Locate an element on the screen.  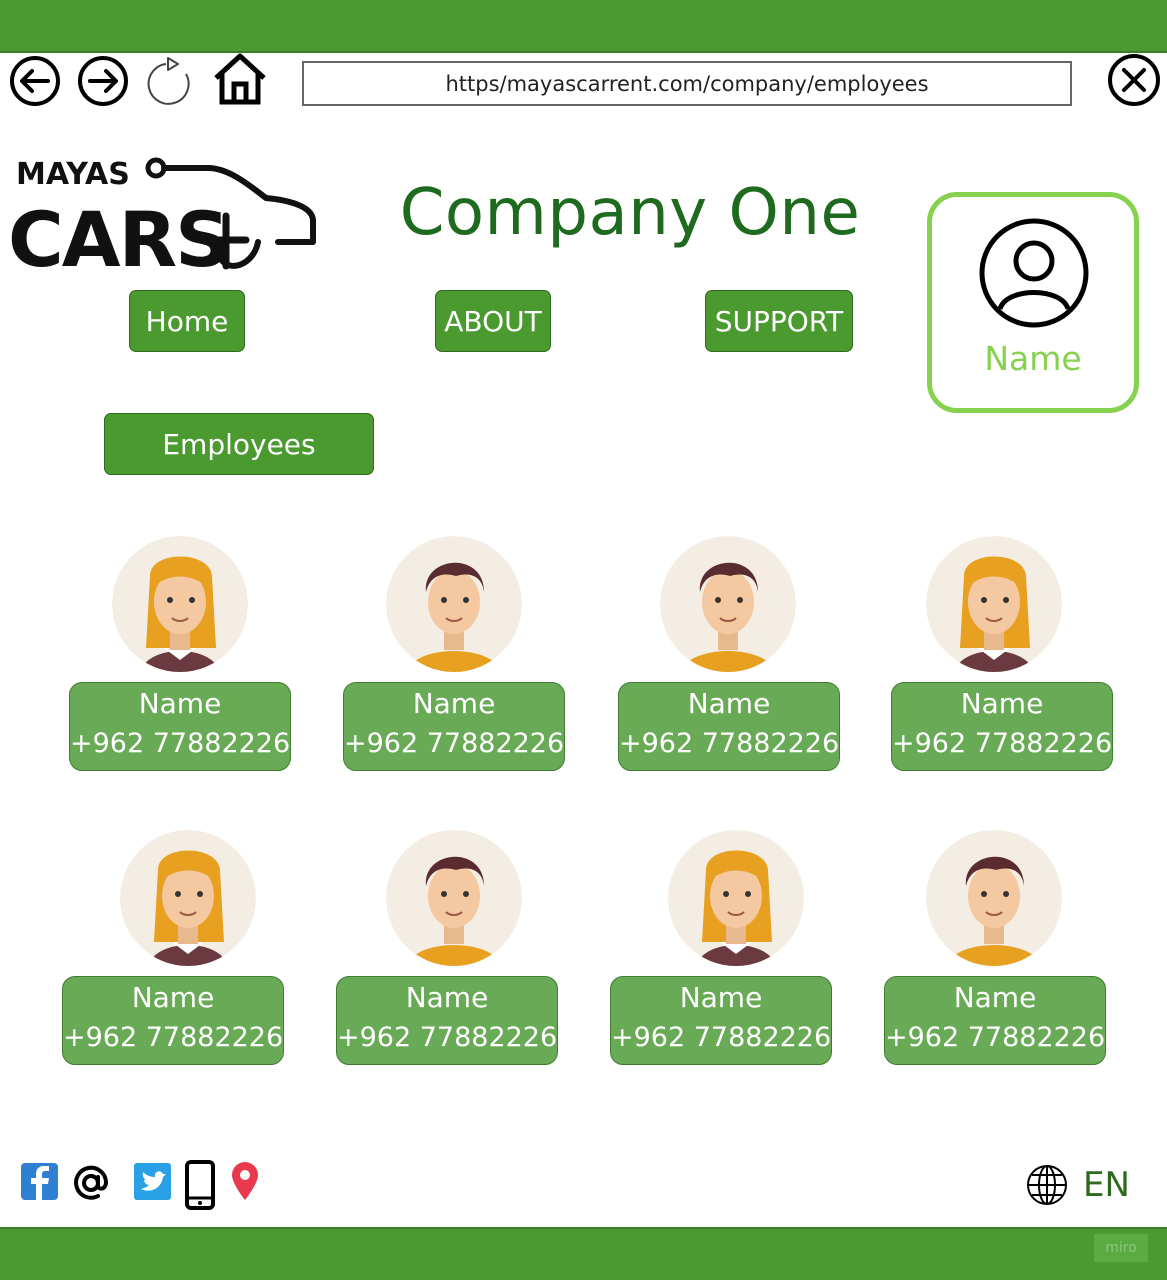
about-button: ABOUT is located at coordinates (493, 321).